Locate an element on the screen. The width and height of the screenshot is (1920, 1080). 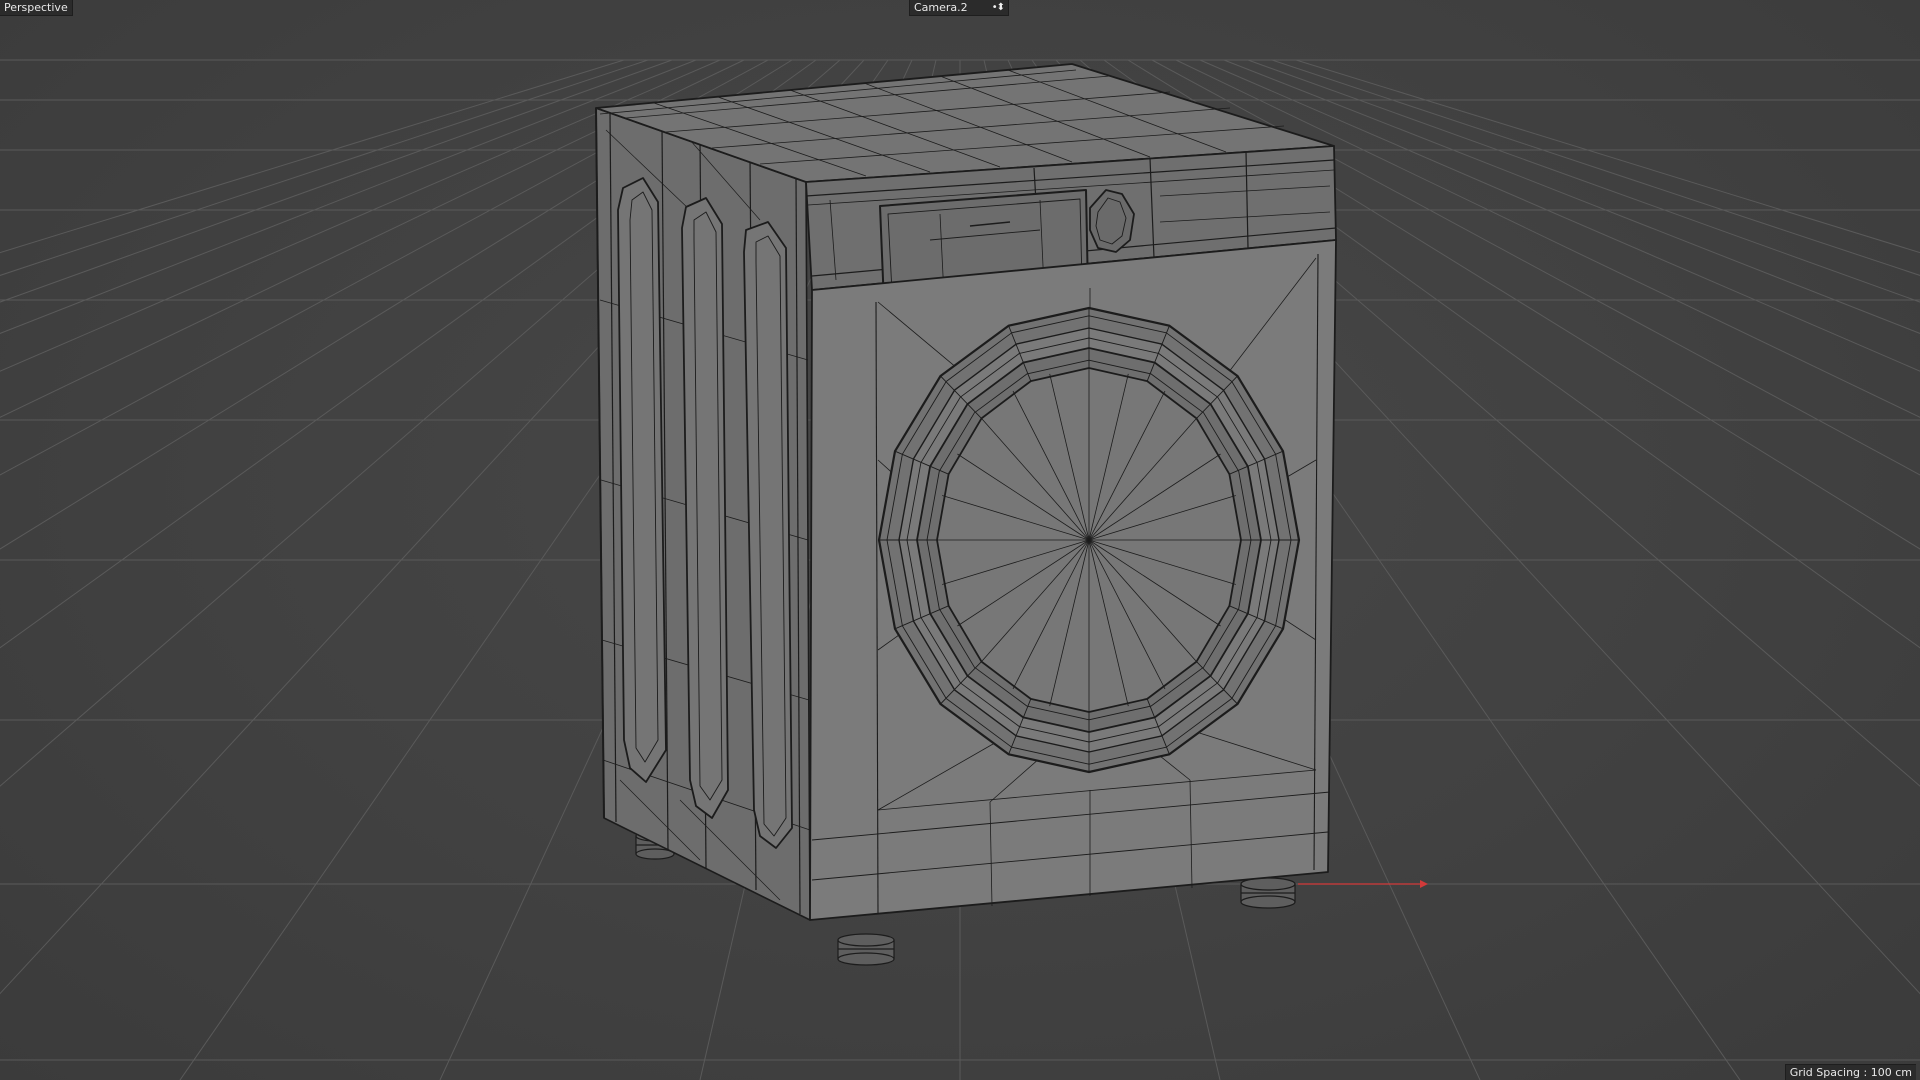
camera-name: Camera.2 is located at coordinates (941, 7).